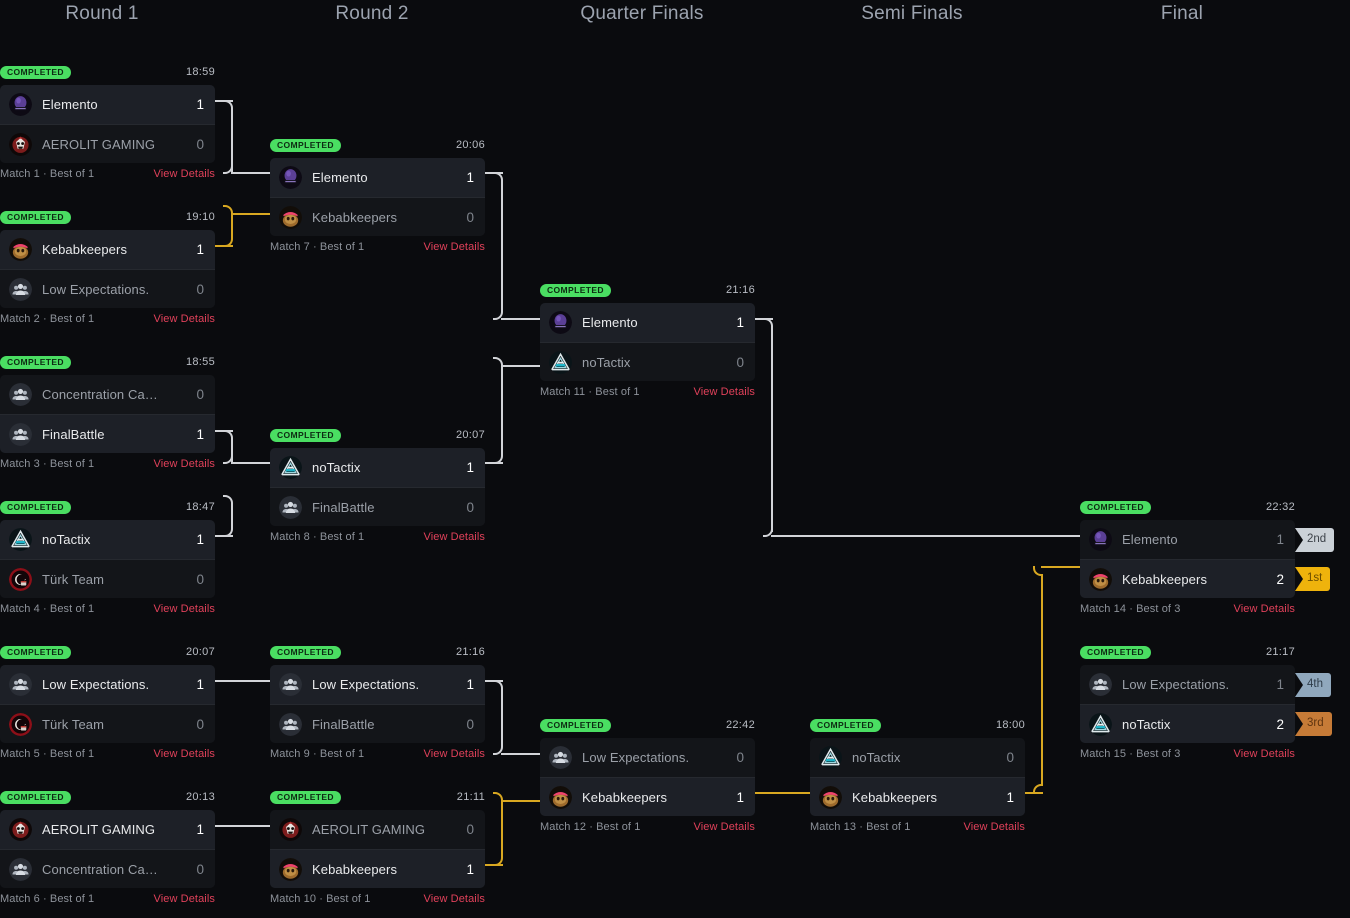  What do you see at coordinates (107, 433) in the screenshot?
I see `team-row: FinalBattle 1` at bounding box center [107, 433].